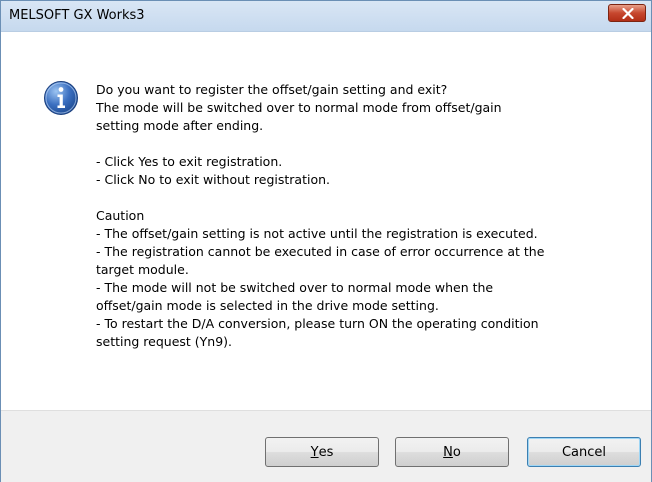  What do you see at coordinates (164, 341) in the screenshot?
I see `message-line: setting request (Yn9).` at bounding box center [164, 341].